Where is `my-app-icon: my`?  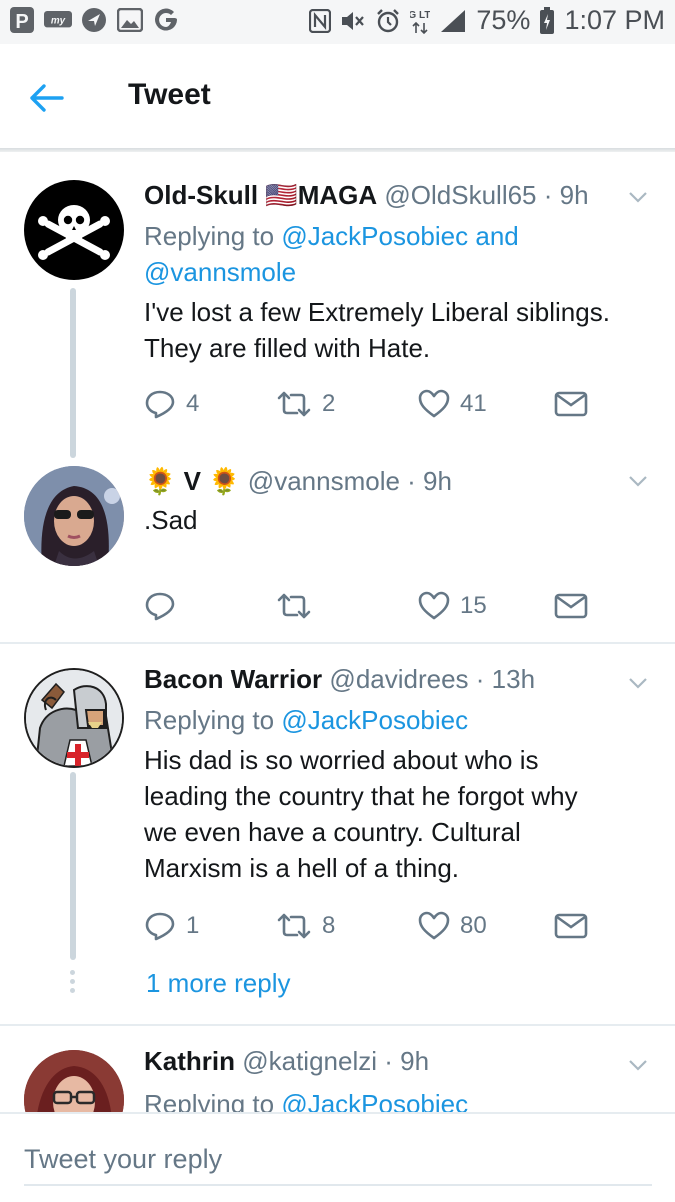
my-app-icon: my is located at coordinates (58, 20).